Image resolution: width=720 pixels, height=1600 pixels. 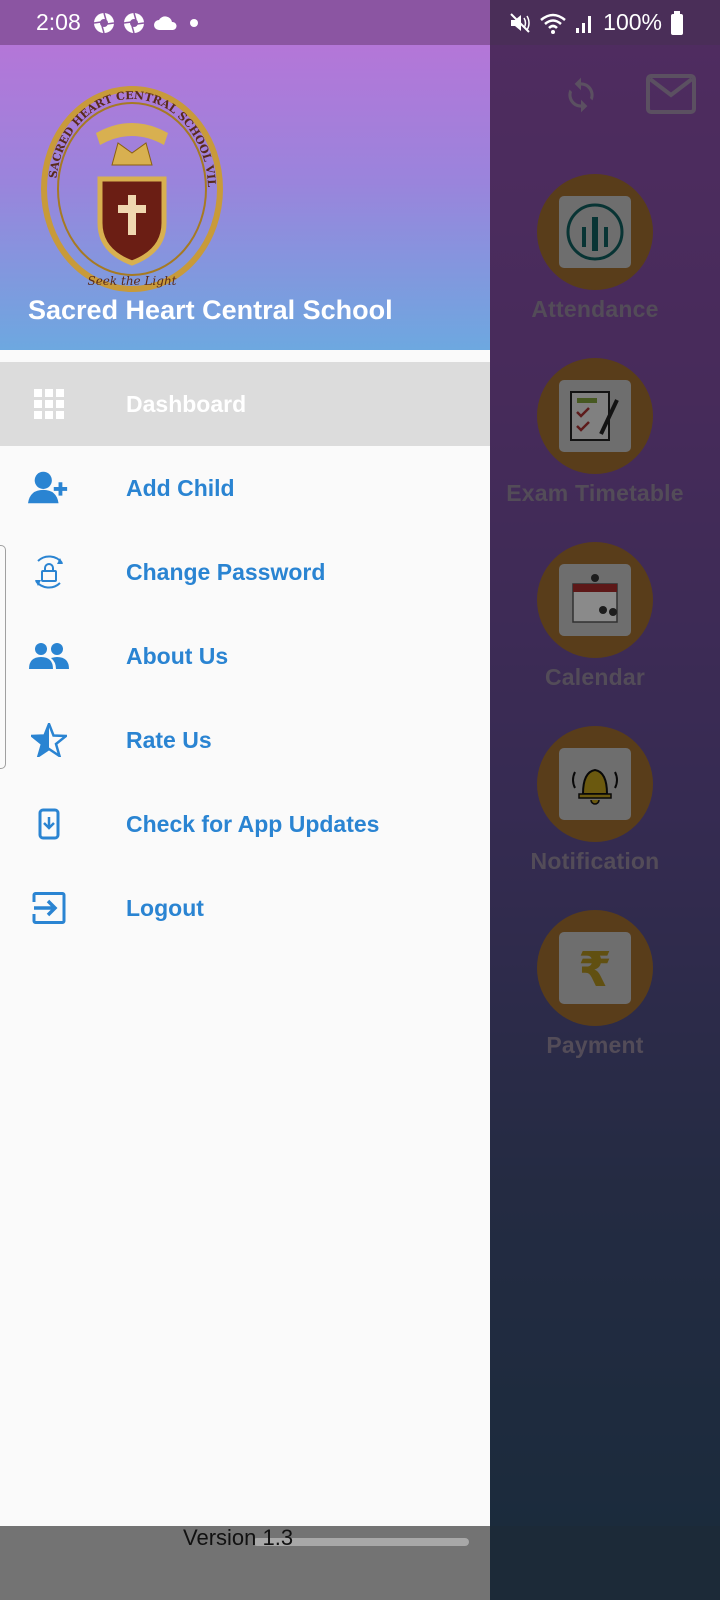 I want to click on logout-icon, so click(x=49, y=908).